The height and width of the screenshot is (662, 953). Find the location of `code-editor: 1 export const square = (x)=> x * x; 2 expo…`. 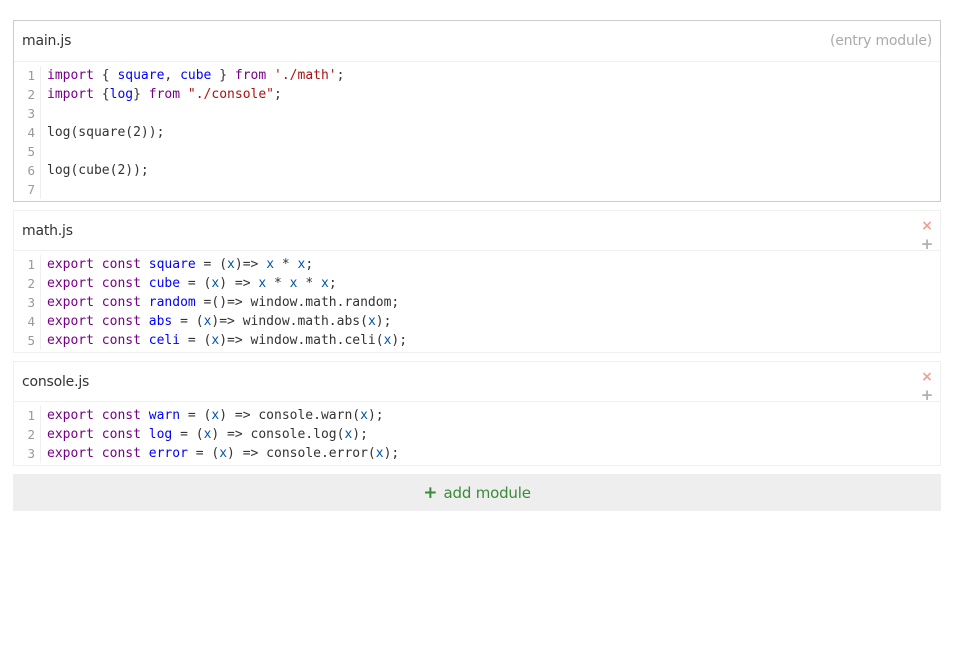

code-editor: 1 export const square = (x)=> x * x; 2 expo… is located at coordinates (477, 301).